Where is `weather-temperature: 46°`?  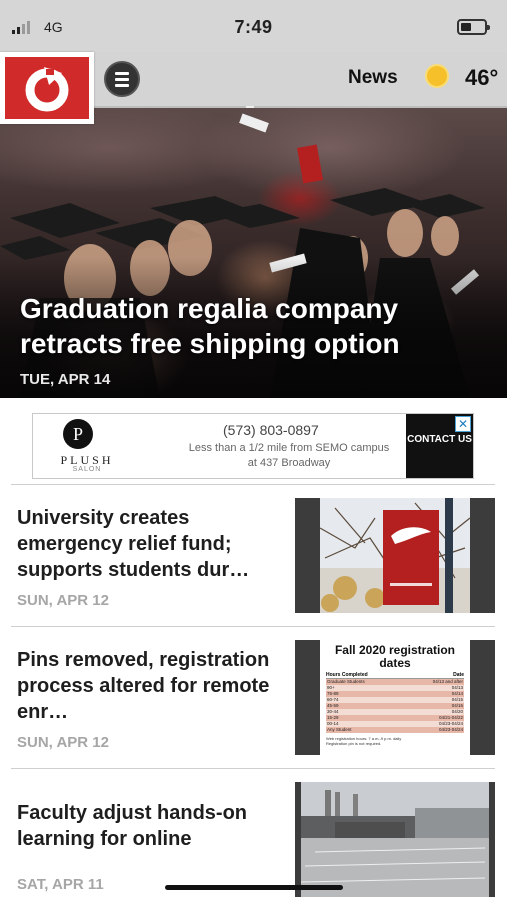 weather-temperature: 46° is located at coordinates (481, 78).